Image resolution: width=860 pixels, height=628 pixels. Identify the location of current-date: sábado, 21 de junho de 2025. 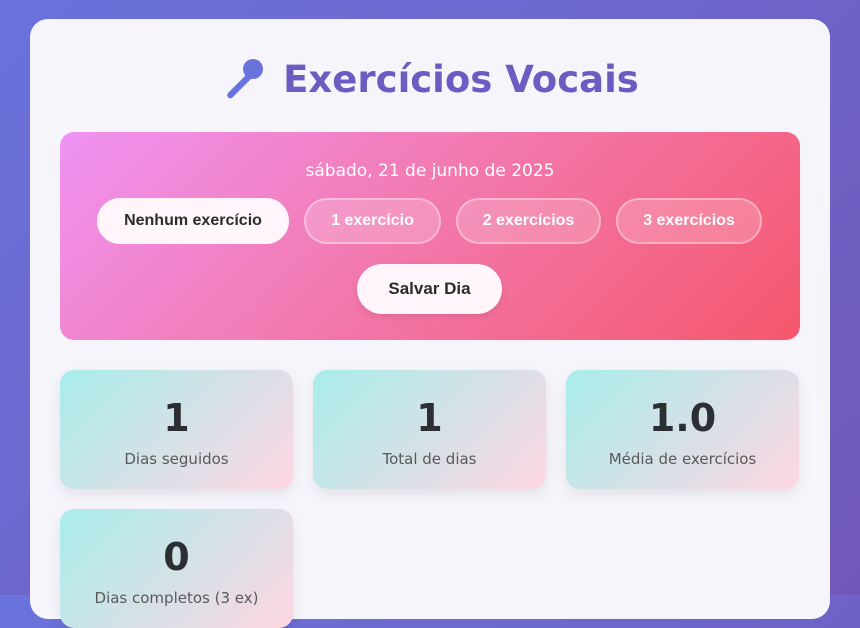
(430, 171).